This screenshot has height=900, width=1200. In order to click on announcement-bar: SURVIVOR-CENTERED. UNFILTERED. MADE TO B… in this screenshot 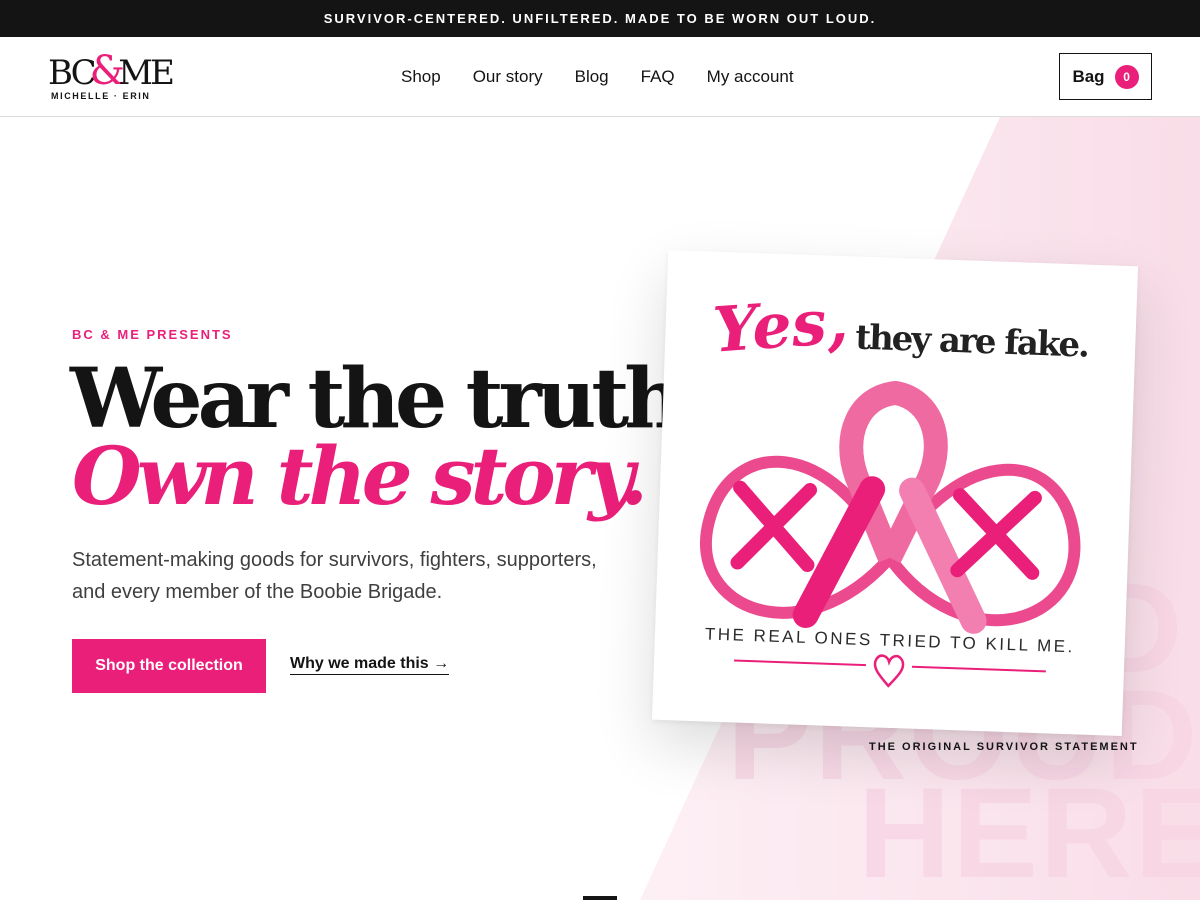, I will do `click(600, 18)`.